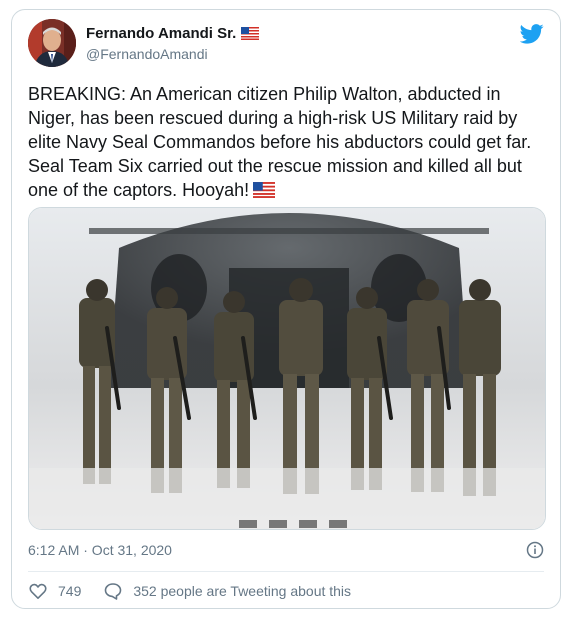  I want to click on user-handle: @FernandoAmandi, so click(147, 54).